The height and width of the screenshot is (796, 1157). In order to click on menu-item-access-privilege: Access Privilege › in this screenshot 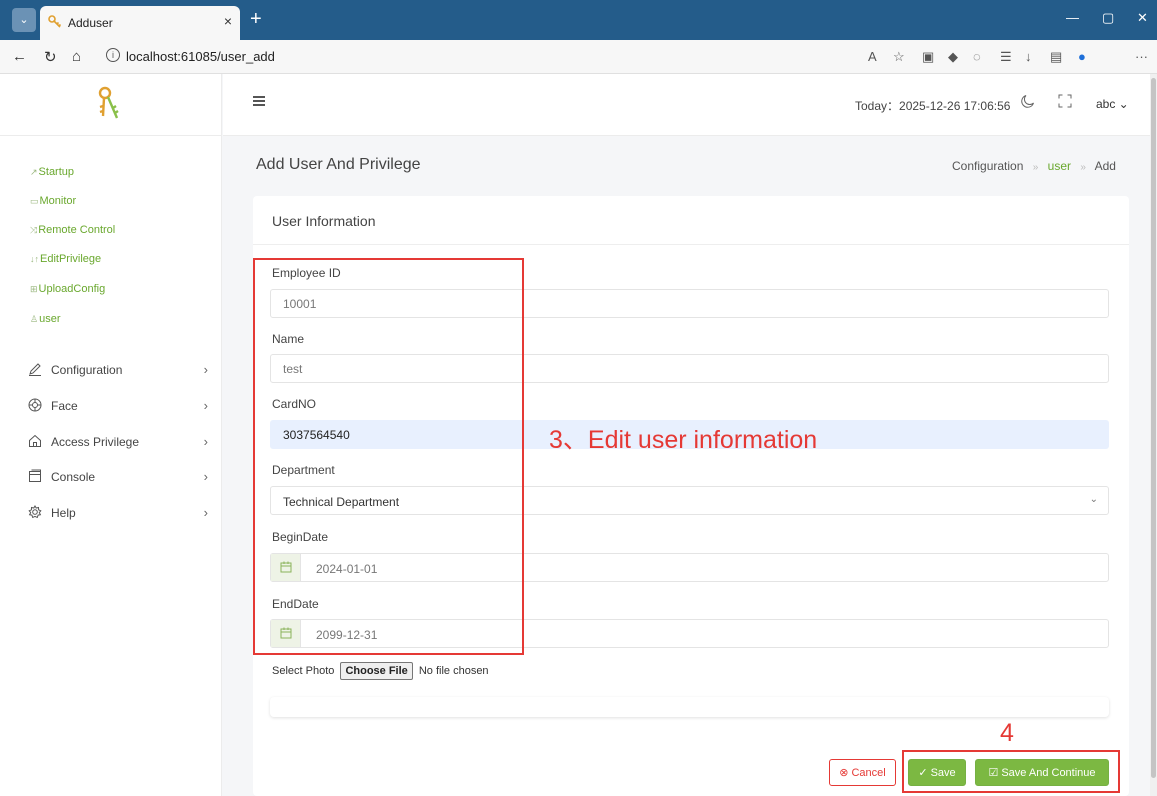, I will do `click(119, 444)`.